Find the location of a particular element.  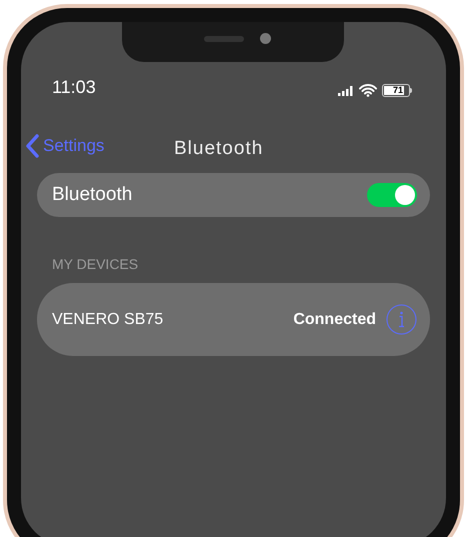

status-time: 11:03 is located at coordinates (74, 87).